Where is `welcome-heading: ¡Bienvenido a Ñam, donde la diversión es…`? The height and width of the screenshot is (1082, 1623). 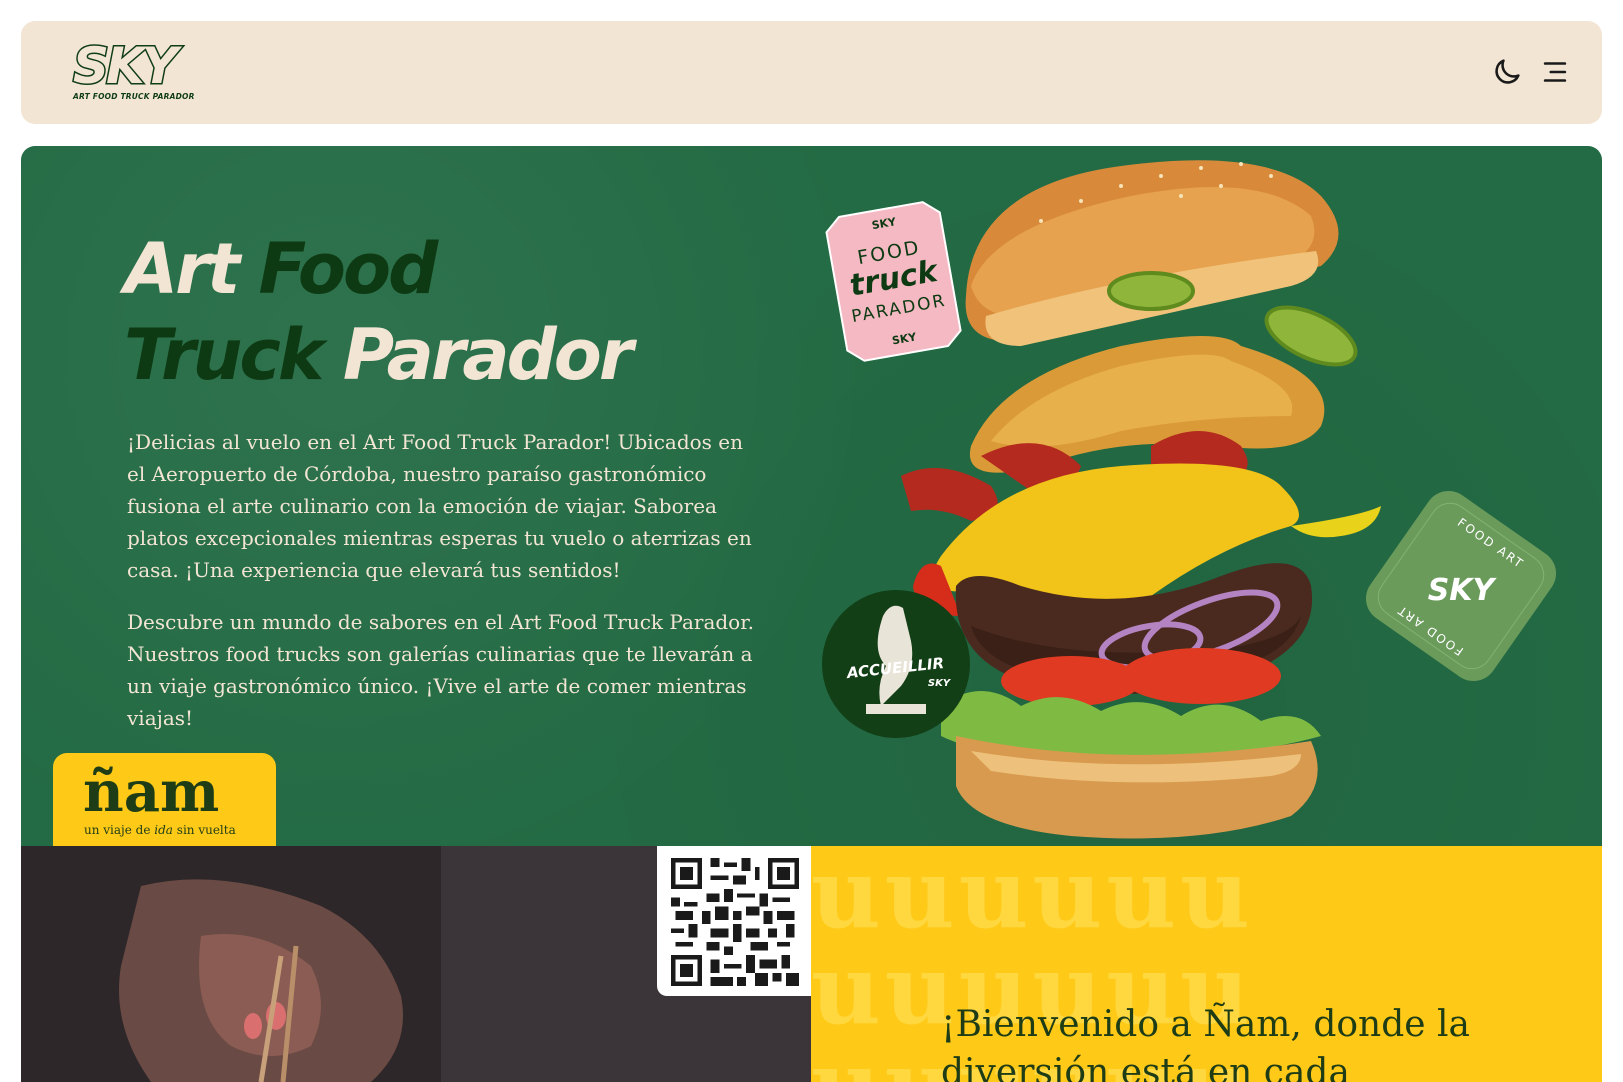 welcome-heading: ¡Bienvenido a Ñam, donde la diversión es… is located at coordinates (1205, 1043).